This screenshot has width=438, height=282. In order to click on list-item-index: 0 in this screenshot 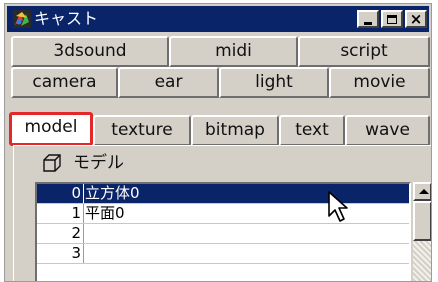, I will do `click(76, 193)`.